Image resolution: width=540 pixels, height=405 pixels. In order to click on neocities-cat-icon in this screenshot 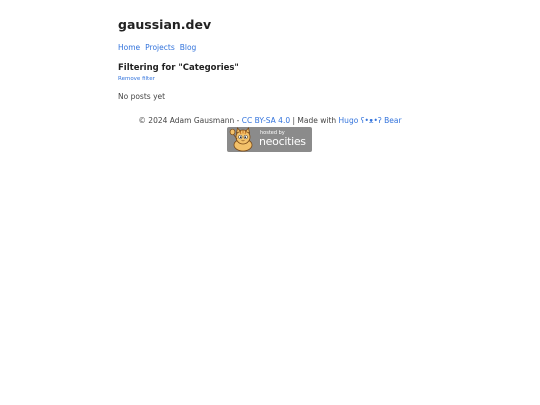, I will do `click(241, 139)`.